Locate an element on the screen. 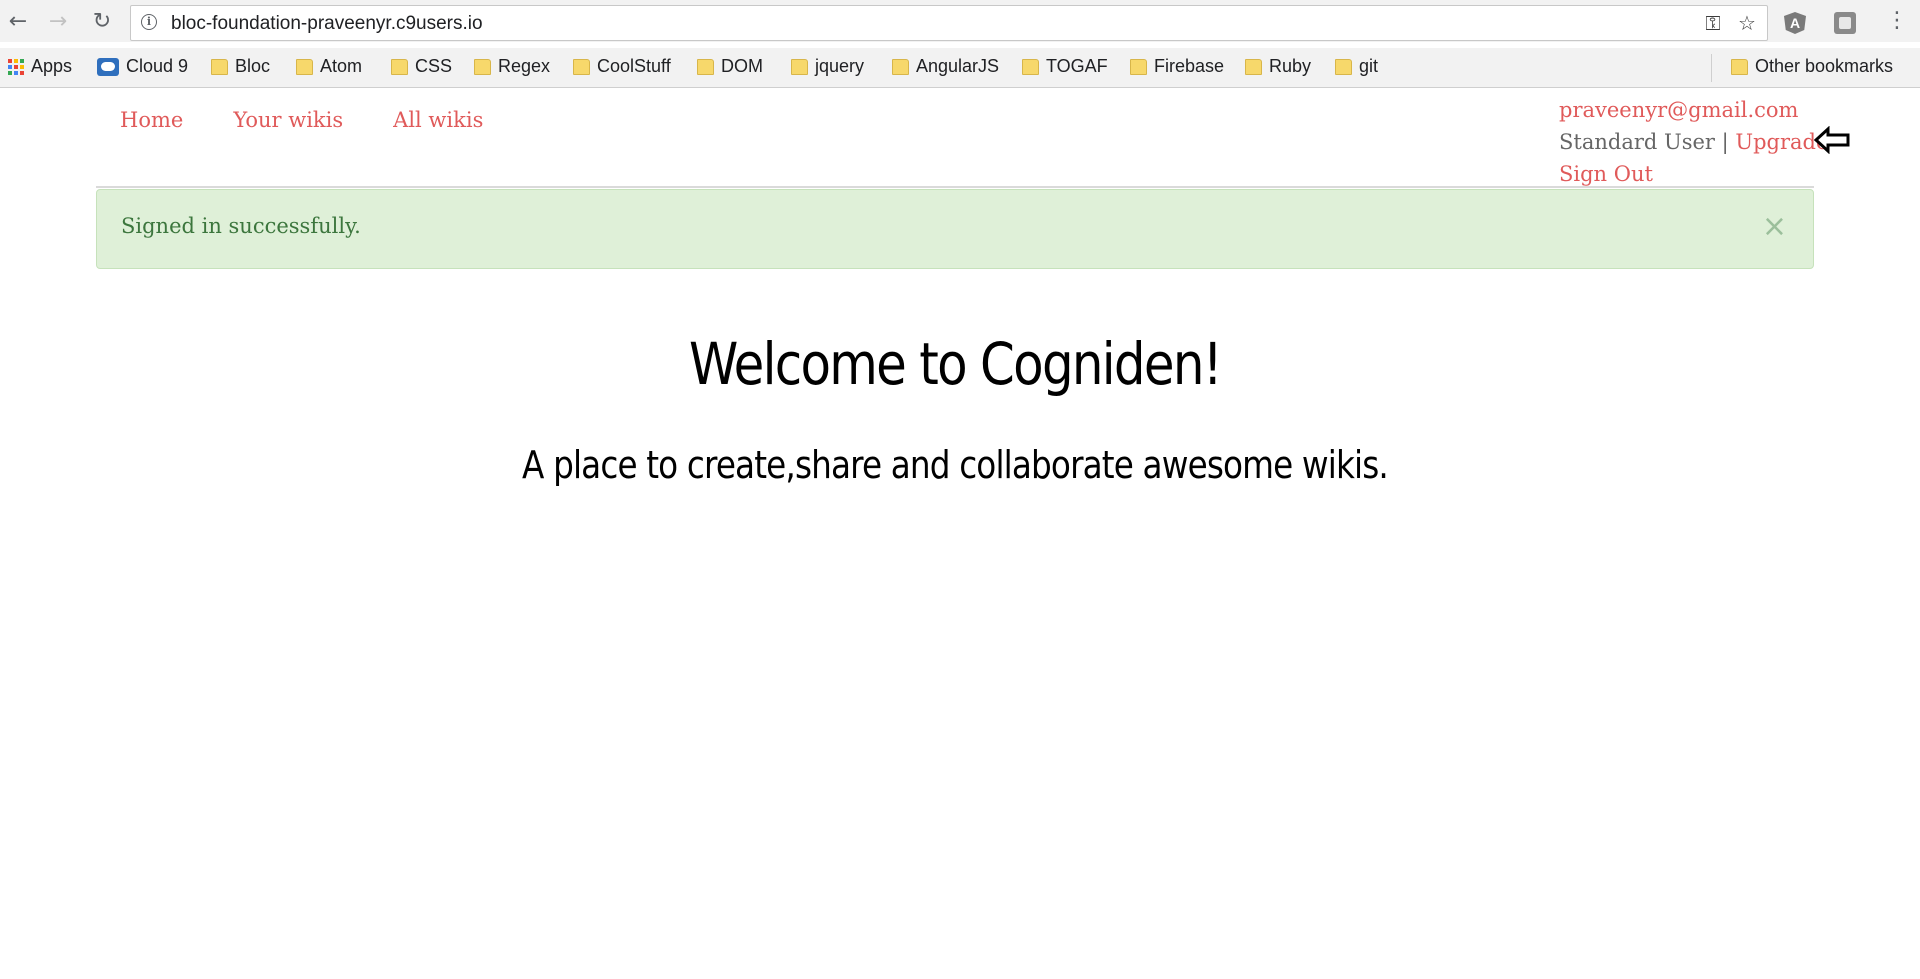 The height and width of the screenshot is (979, 1920). nav-your-wikis-link: Your wikis is located at coordinates (288, 120).